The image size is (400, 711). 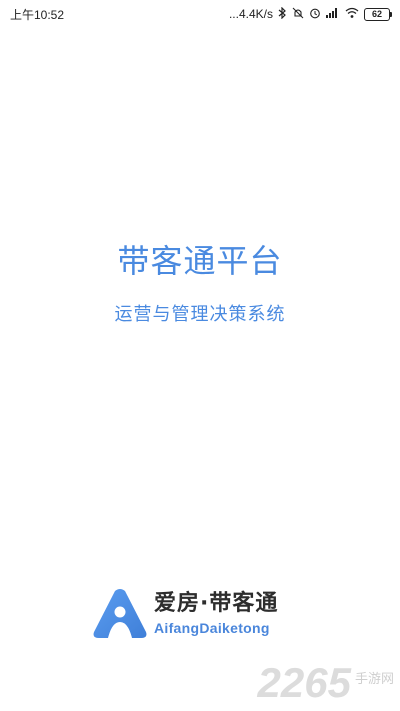 What do you see at coordinates (200, 261) in the screenshot?
I see `splash-title: 带客通平台` at bounding box center [200, 261].